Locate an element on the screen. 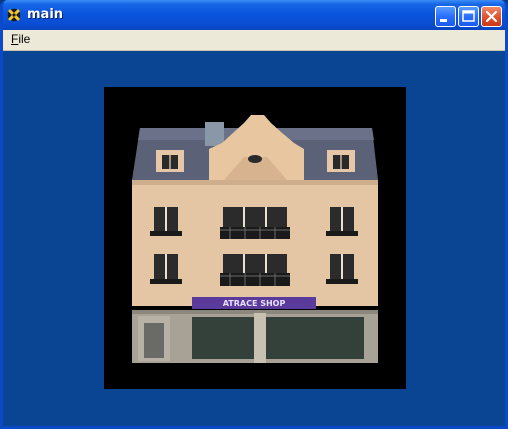 The image size is (508, 429). shop-window-right is located at coordinates (315, 338).